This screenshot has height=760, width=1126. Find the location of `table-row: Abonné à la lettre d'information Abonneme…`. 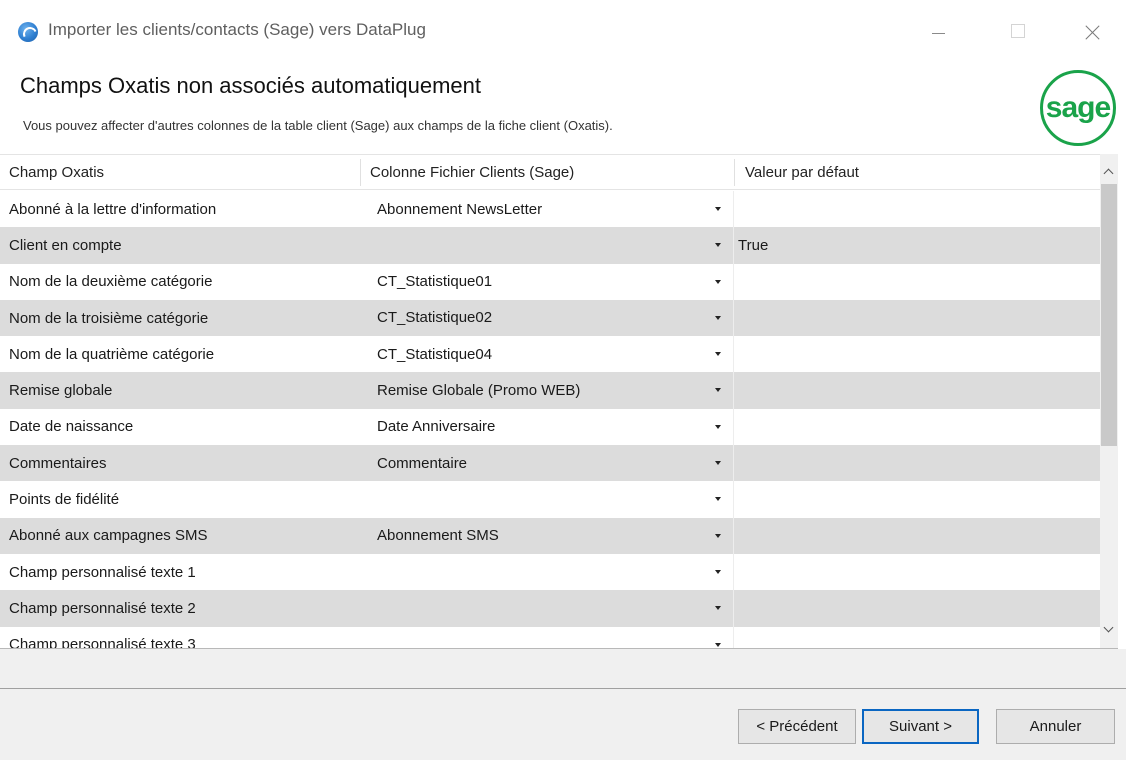

table-row: Abonné à la lettre d'information Abonneme… is located at coordinates (550, 209).